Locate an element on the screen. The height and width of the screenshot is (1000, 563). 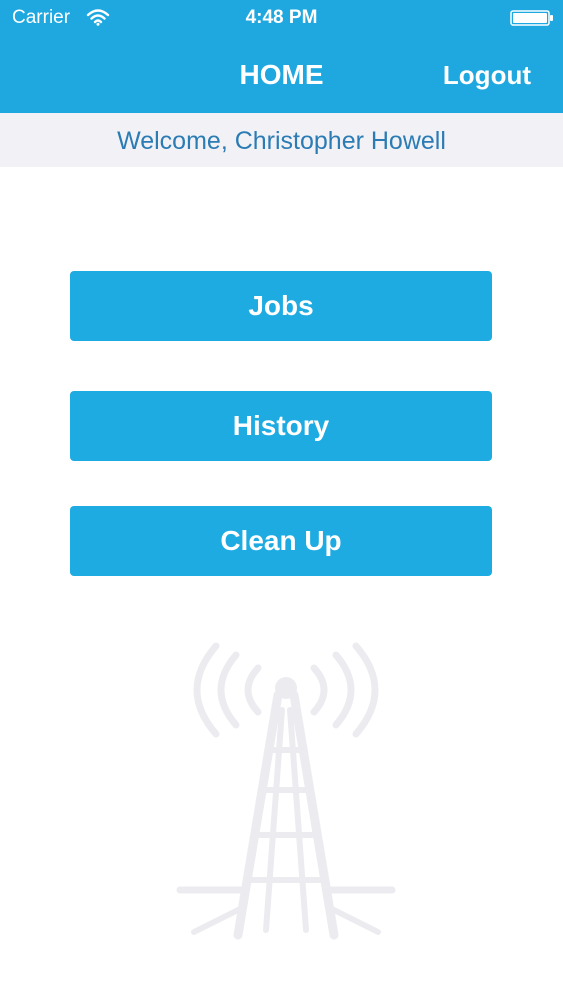
status-bar: Carrier 4:48 PM is located at coordinates (281, 19).